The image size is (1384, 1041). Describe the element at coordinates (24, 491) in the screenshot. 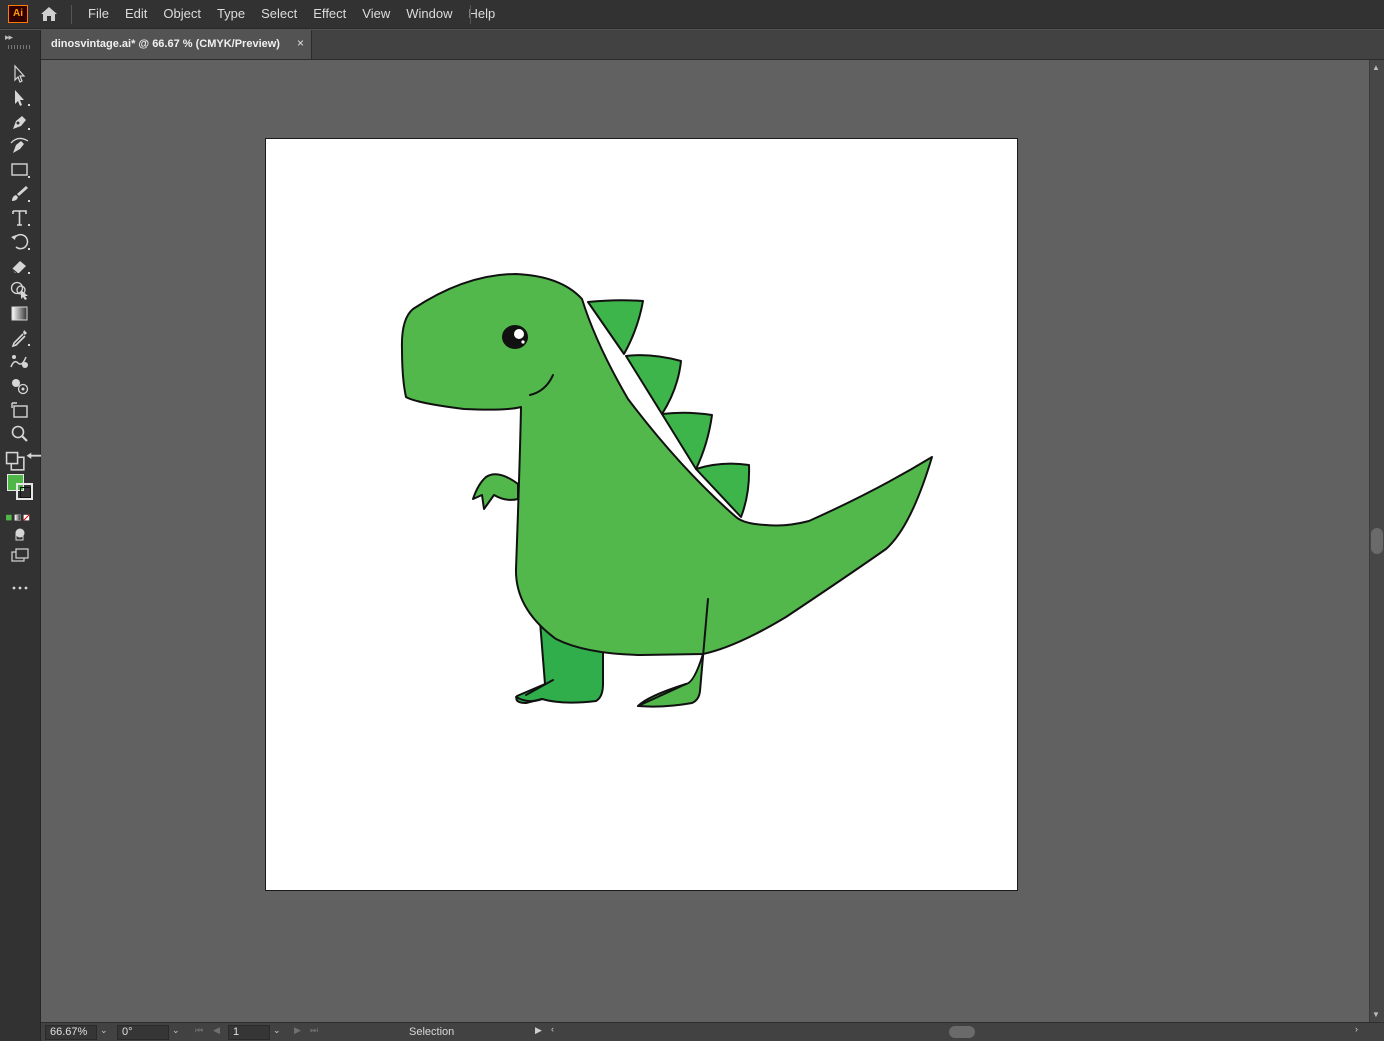

I see `stroke-color-swatch` at that location.